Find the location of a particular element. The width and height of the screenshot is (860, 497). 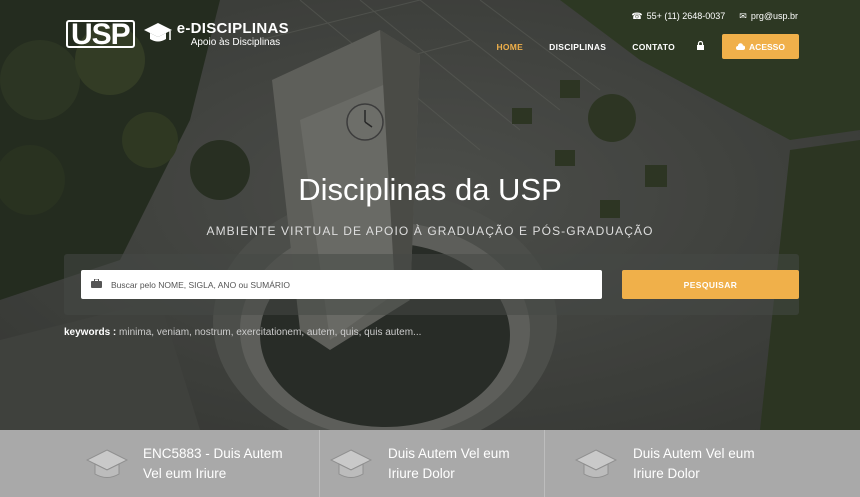

nav-item-disciplinas: DISCIPLINAS is located at coordinates (577, 47).